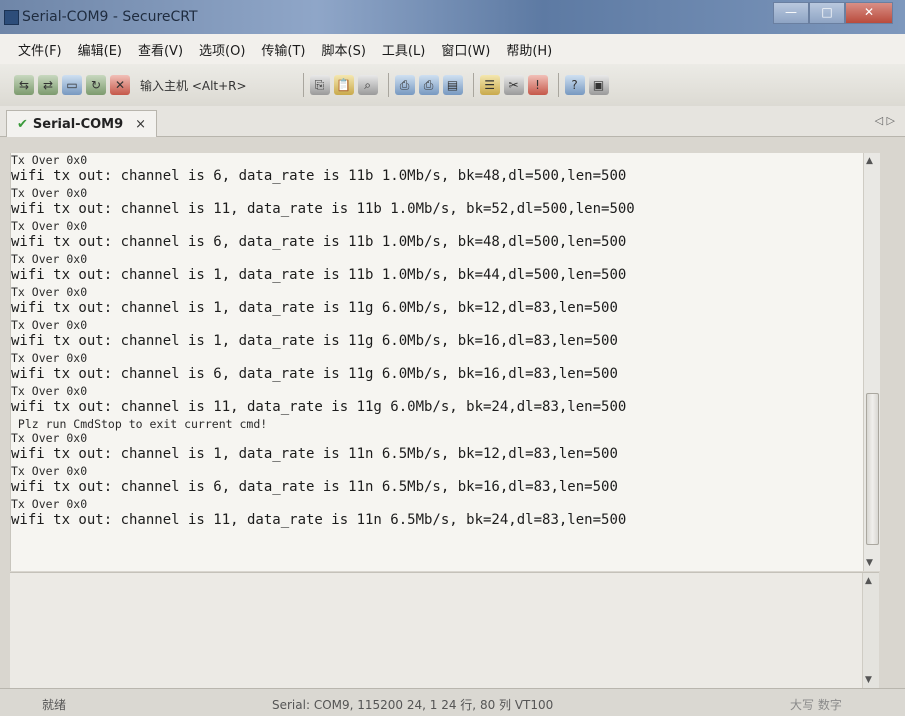  I want to click on find-icon: ⌕, so click(367, 85).